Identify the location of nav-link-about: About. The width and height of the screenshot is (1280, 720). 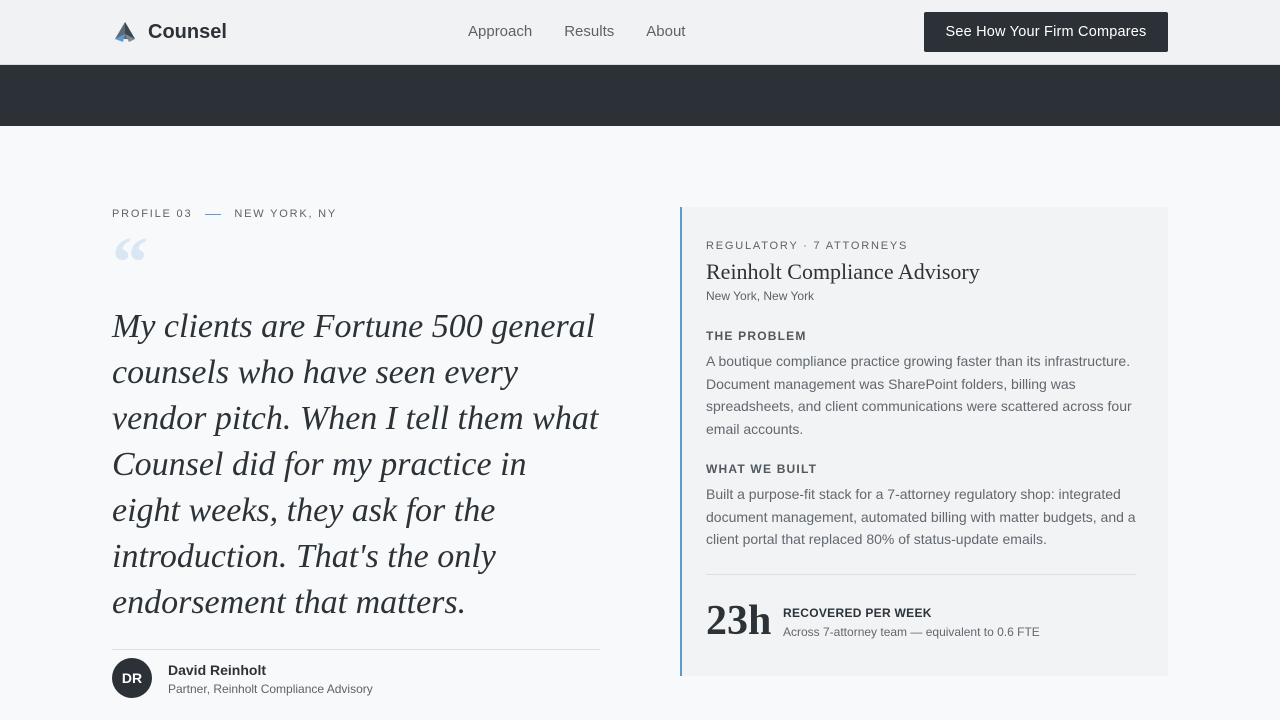
(665, 32).